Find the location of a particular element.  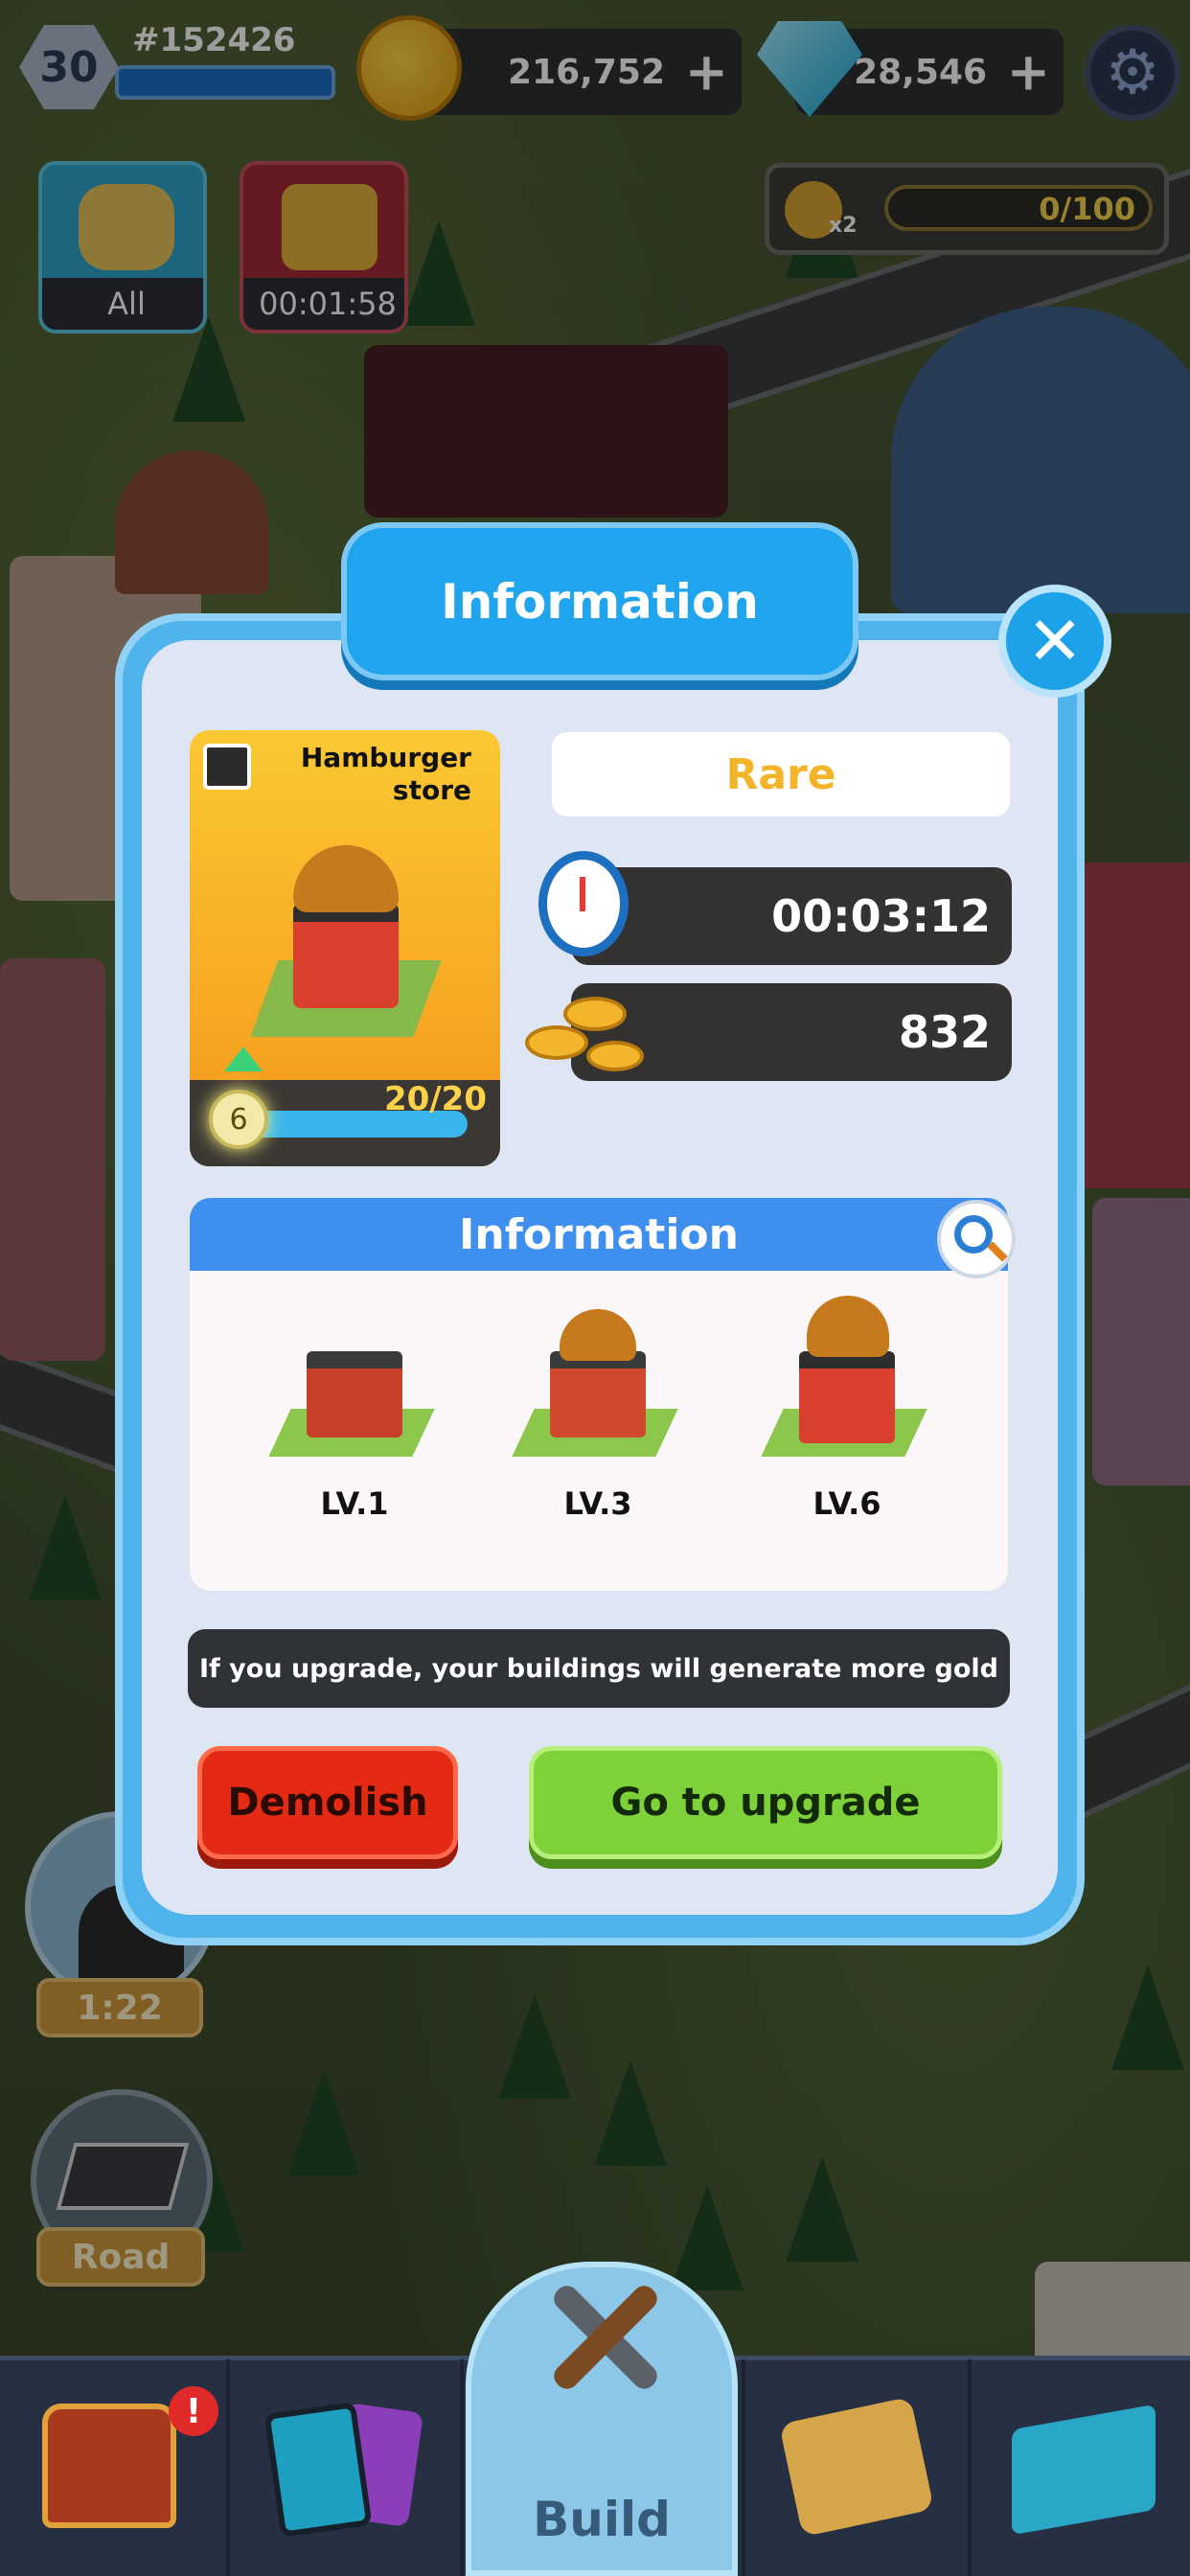

building-count: 20/20 is located at coordinates (435, 1099).